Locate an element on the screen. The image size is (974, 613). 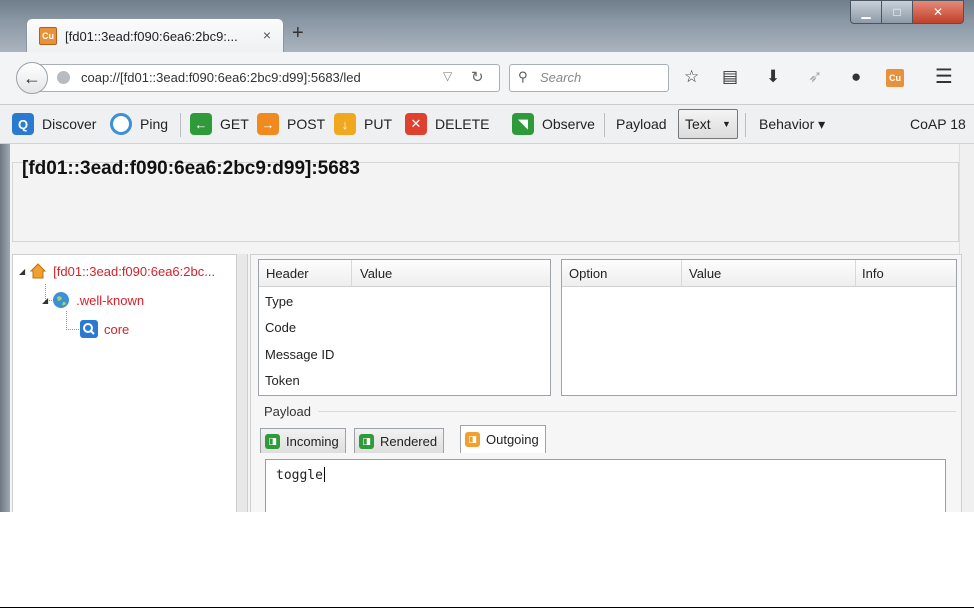
put-label: PUT is located at coordinates (378, 124).